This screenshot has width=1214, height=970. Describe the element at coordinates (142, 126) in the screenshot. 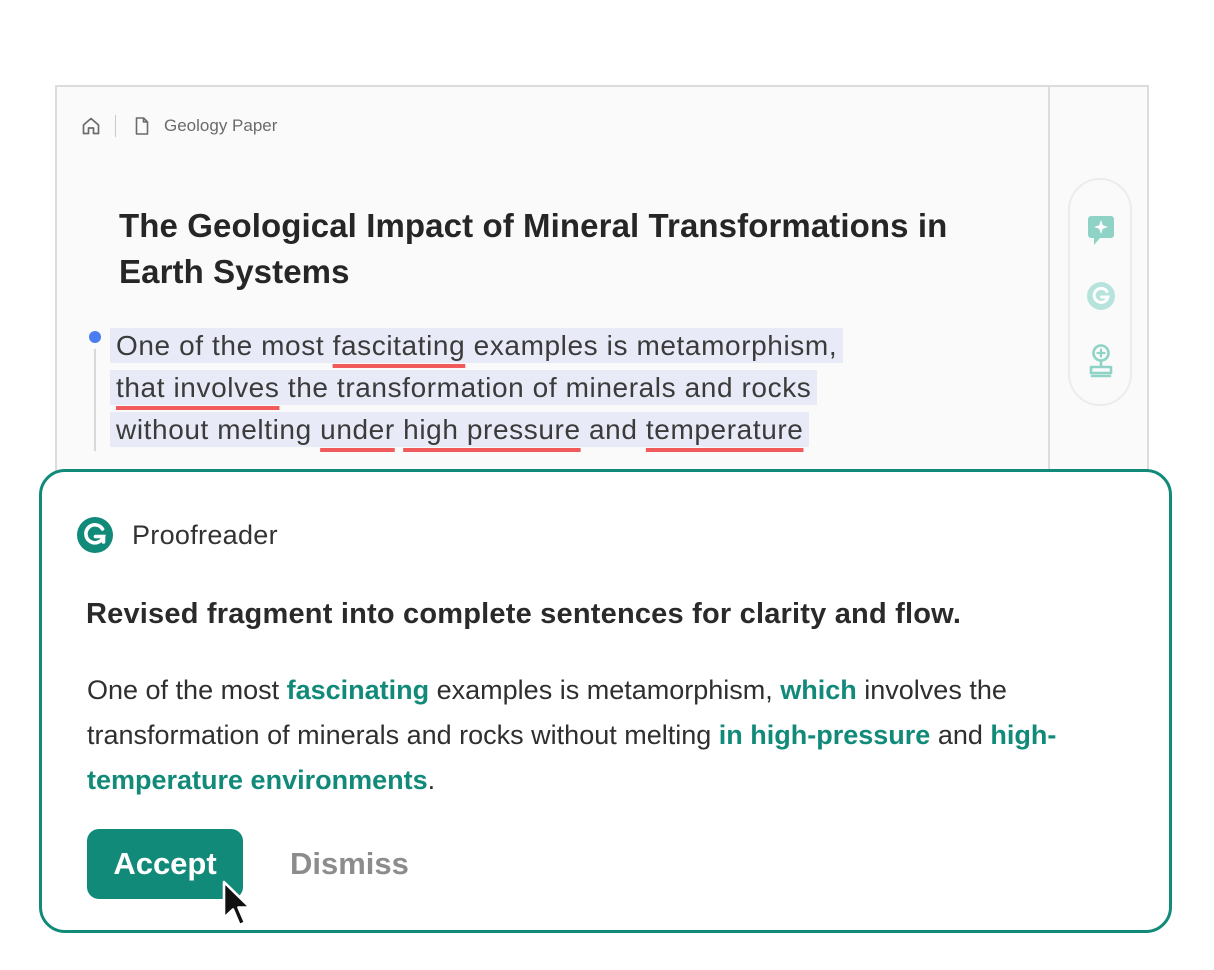

I see `document-icon` at that location.